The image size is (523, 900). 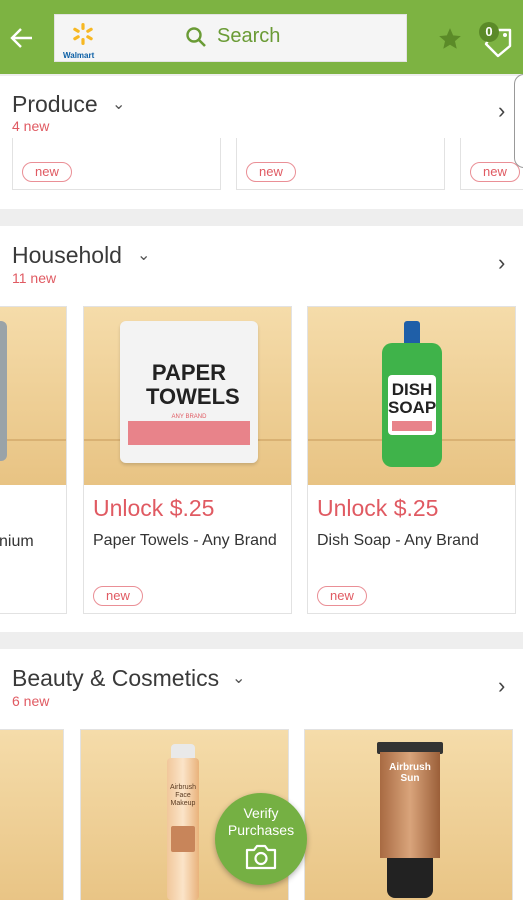 I want to click on dish-soap-bottle: DISH SOAP, so click(x=412, y=394).